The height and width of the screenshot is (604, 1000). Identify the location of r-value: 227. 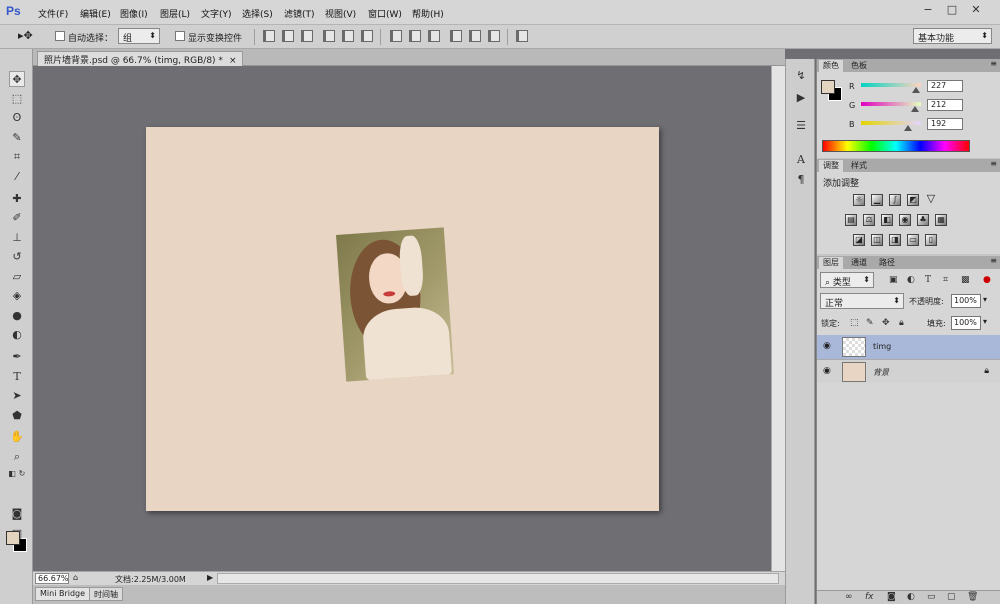
(945, 86).